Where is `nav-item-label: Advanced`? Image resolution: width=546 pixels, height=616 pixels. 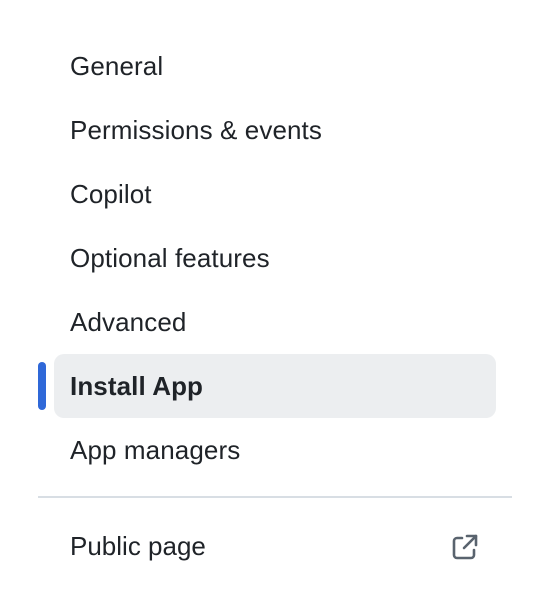 nav-item-label: Advanced is located at coordinates (128, 322).